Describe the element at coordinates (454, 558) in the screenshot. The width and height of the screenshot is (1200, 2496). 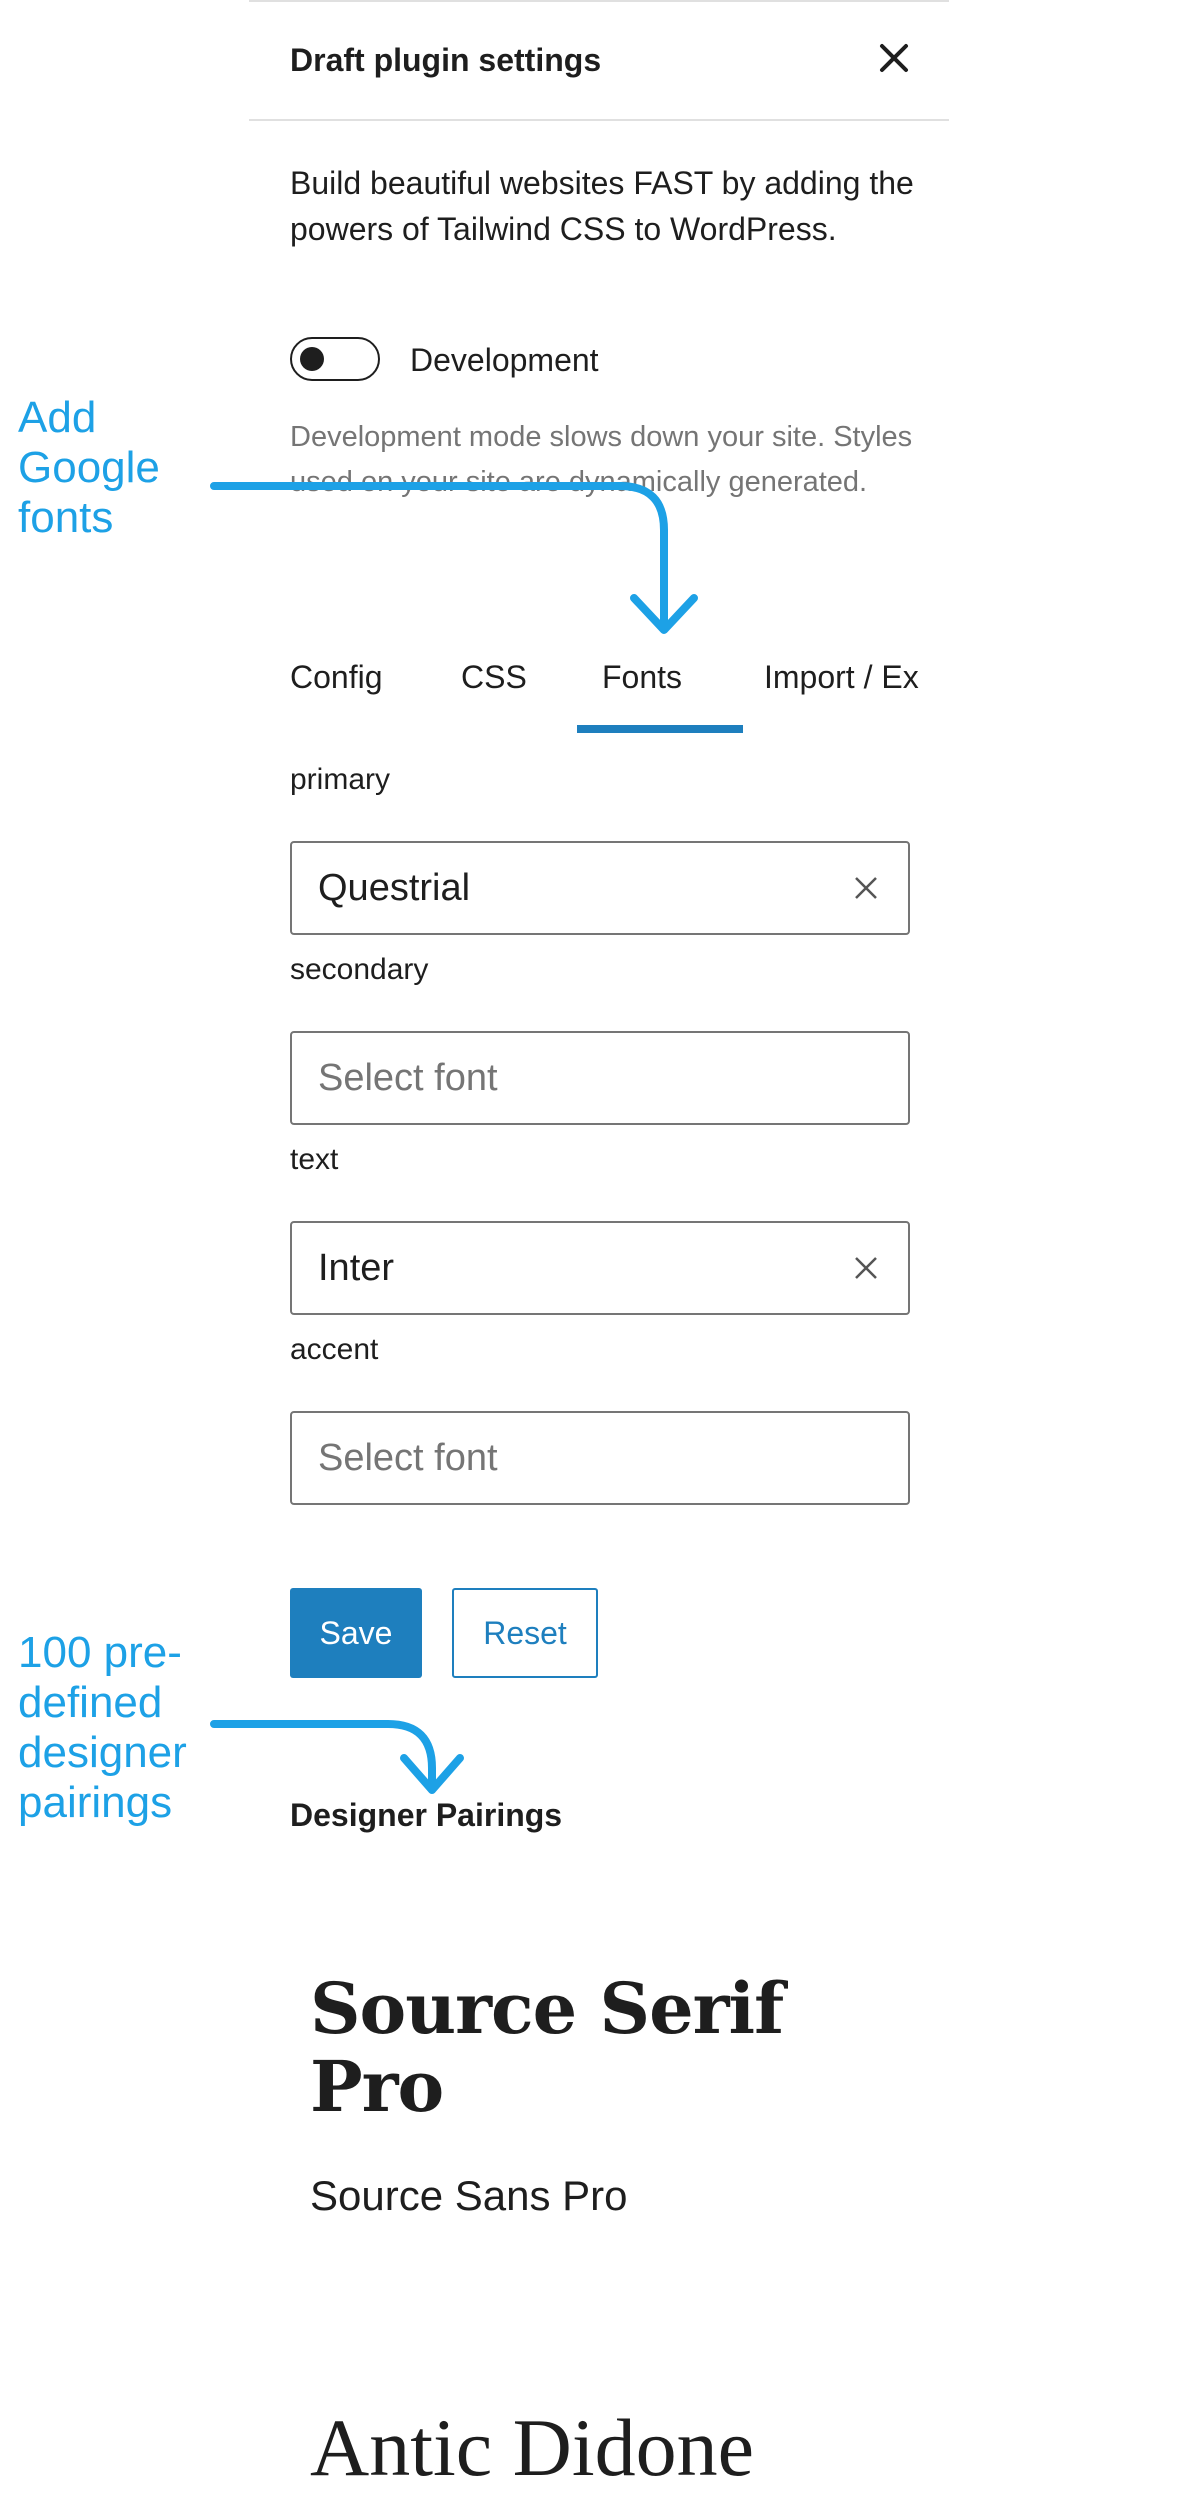
I see `arrow-to-fonts-tab` at that location.